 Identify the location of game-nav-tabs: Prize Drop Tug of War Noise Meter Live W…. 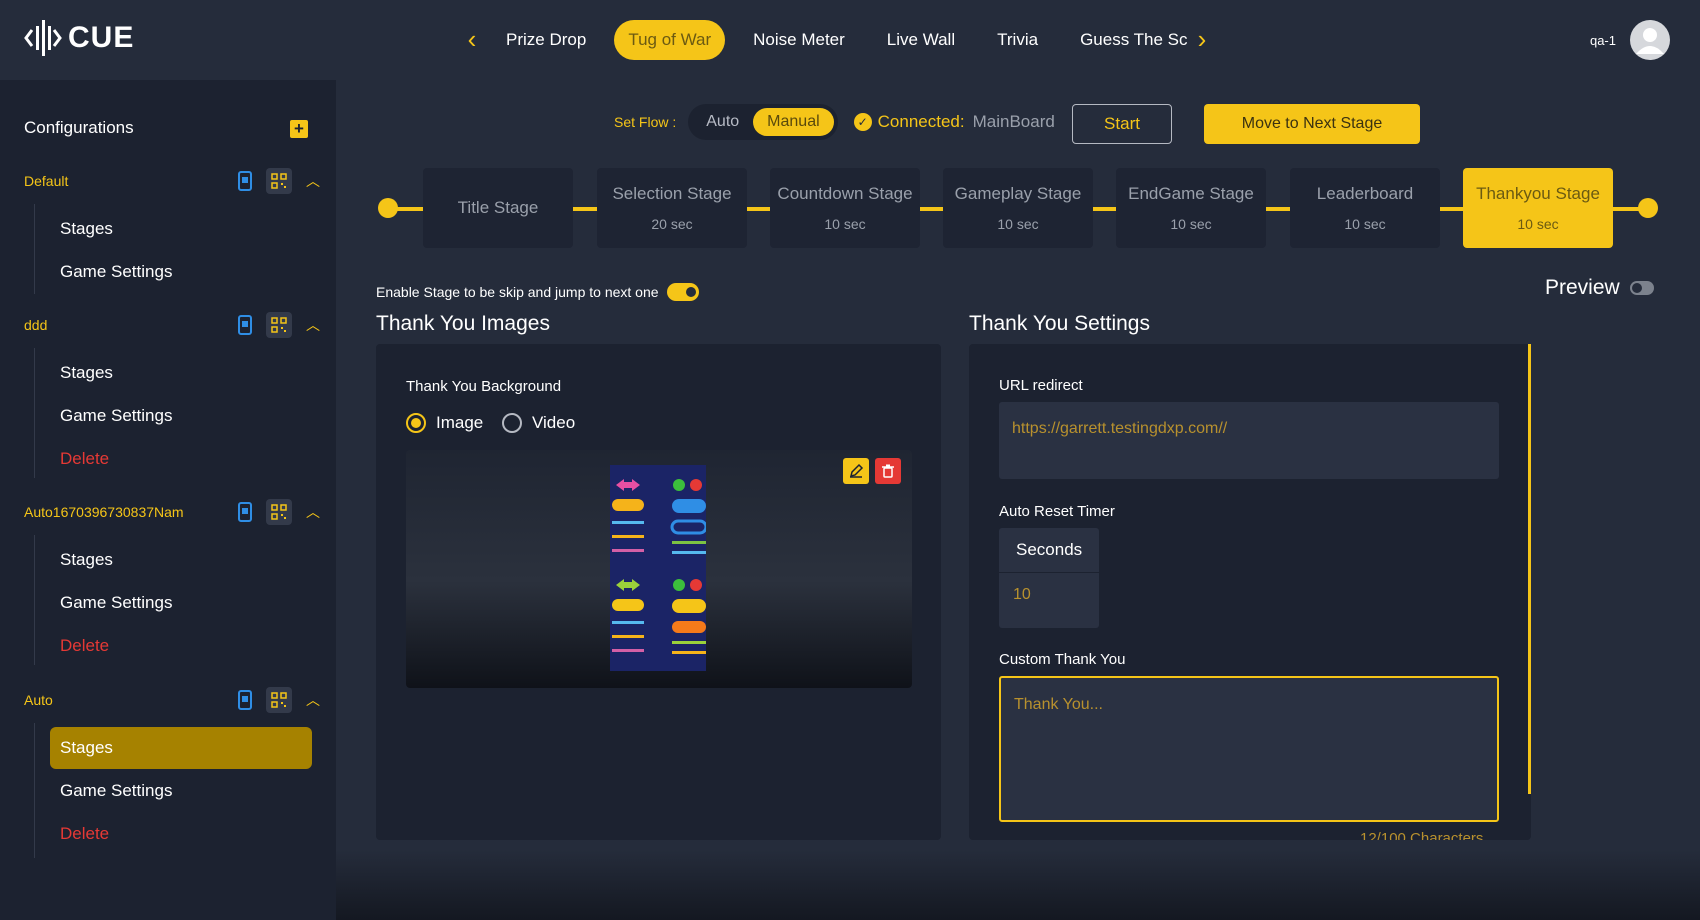
(846, 40).